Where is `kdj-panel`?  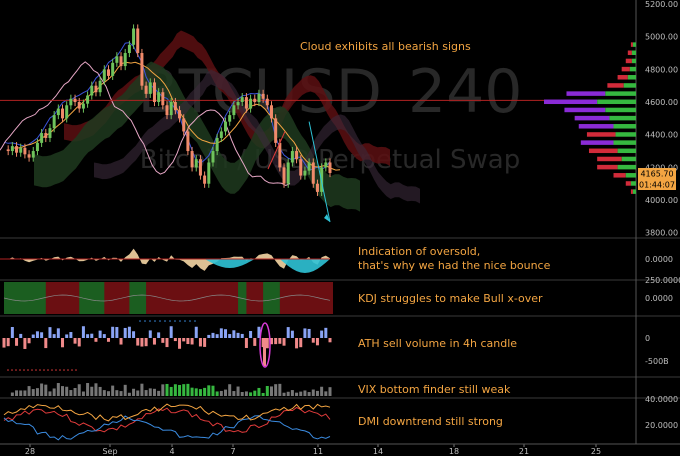
kdj-panel is located at coordinates (168, 298).